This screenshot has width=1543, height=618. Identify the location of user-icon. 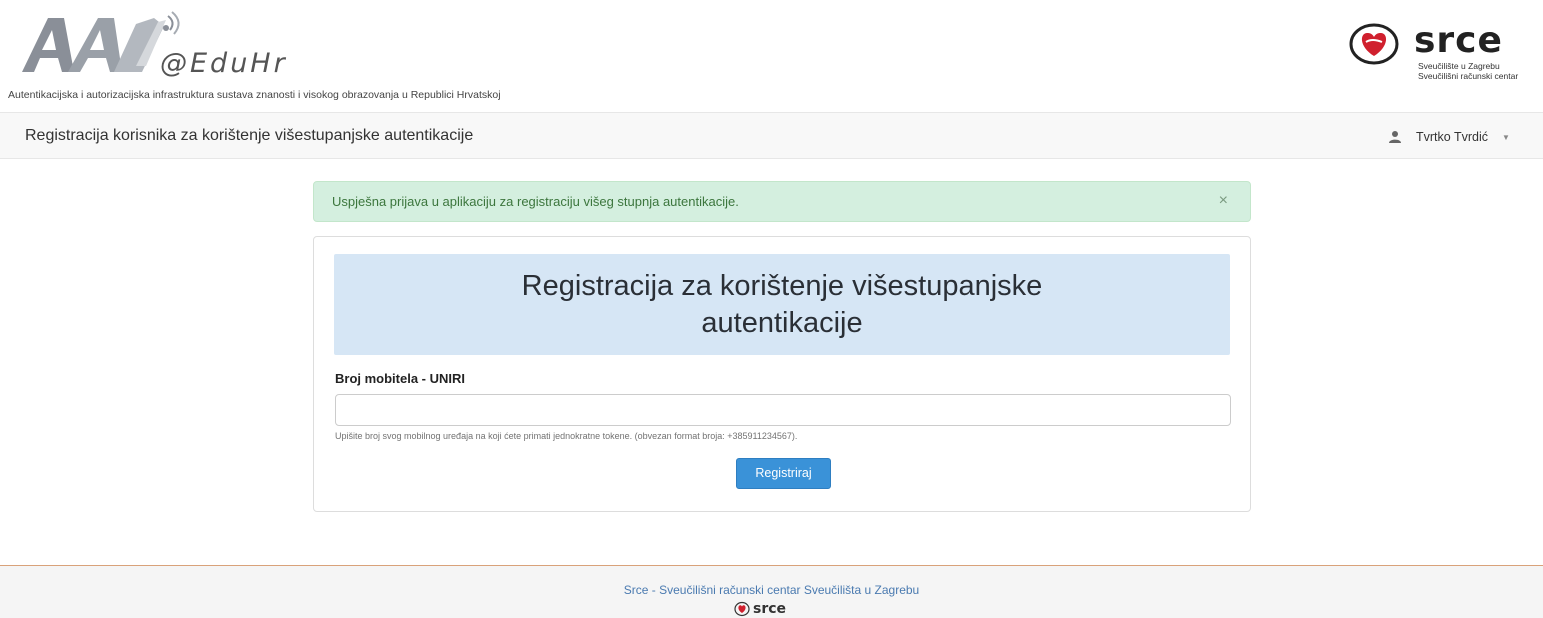
(1395, 137).